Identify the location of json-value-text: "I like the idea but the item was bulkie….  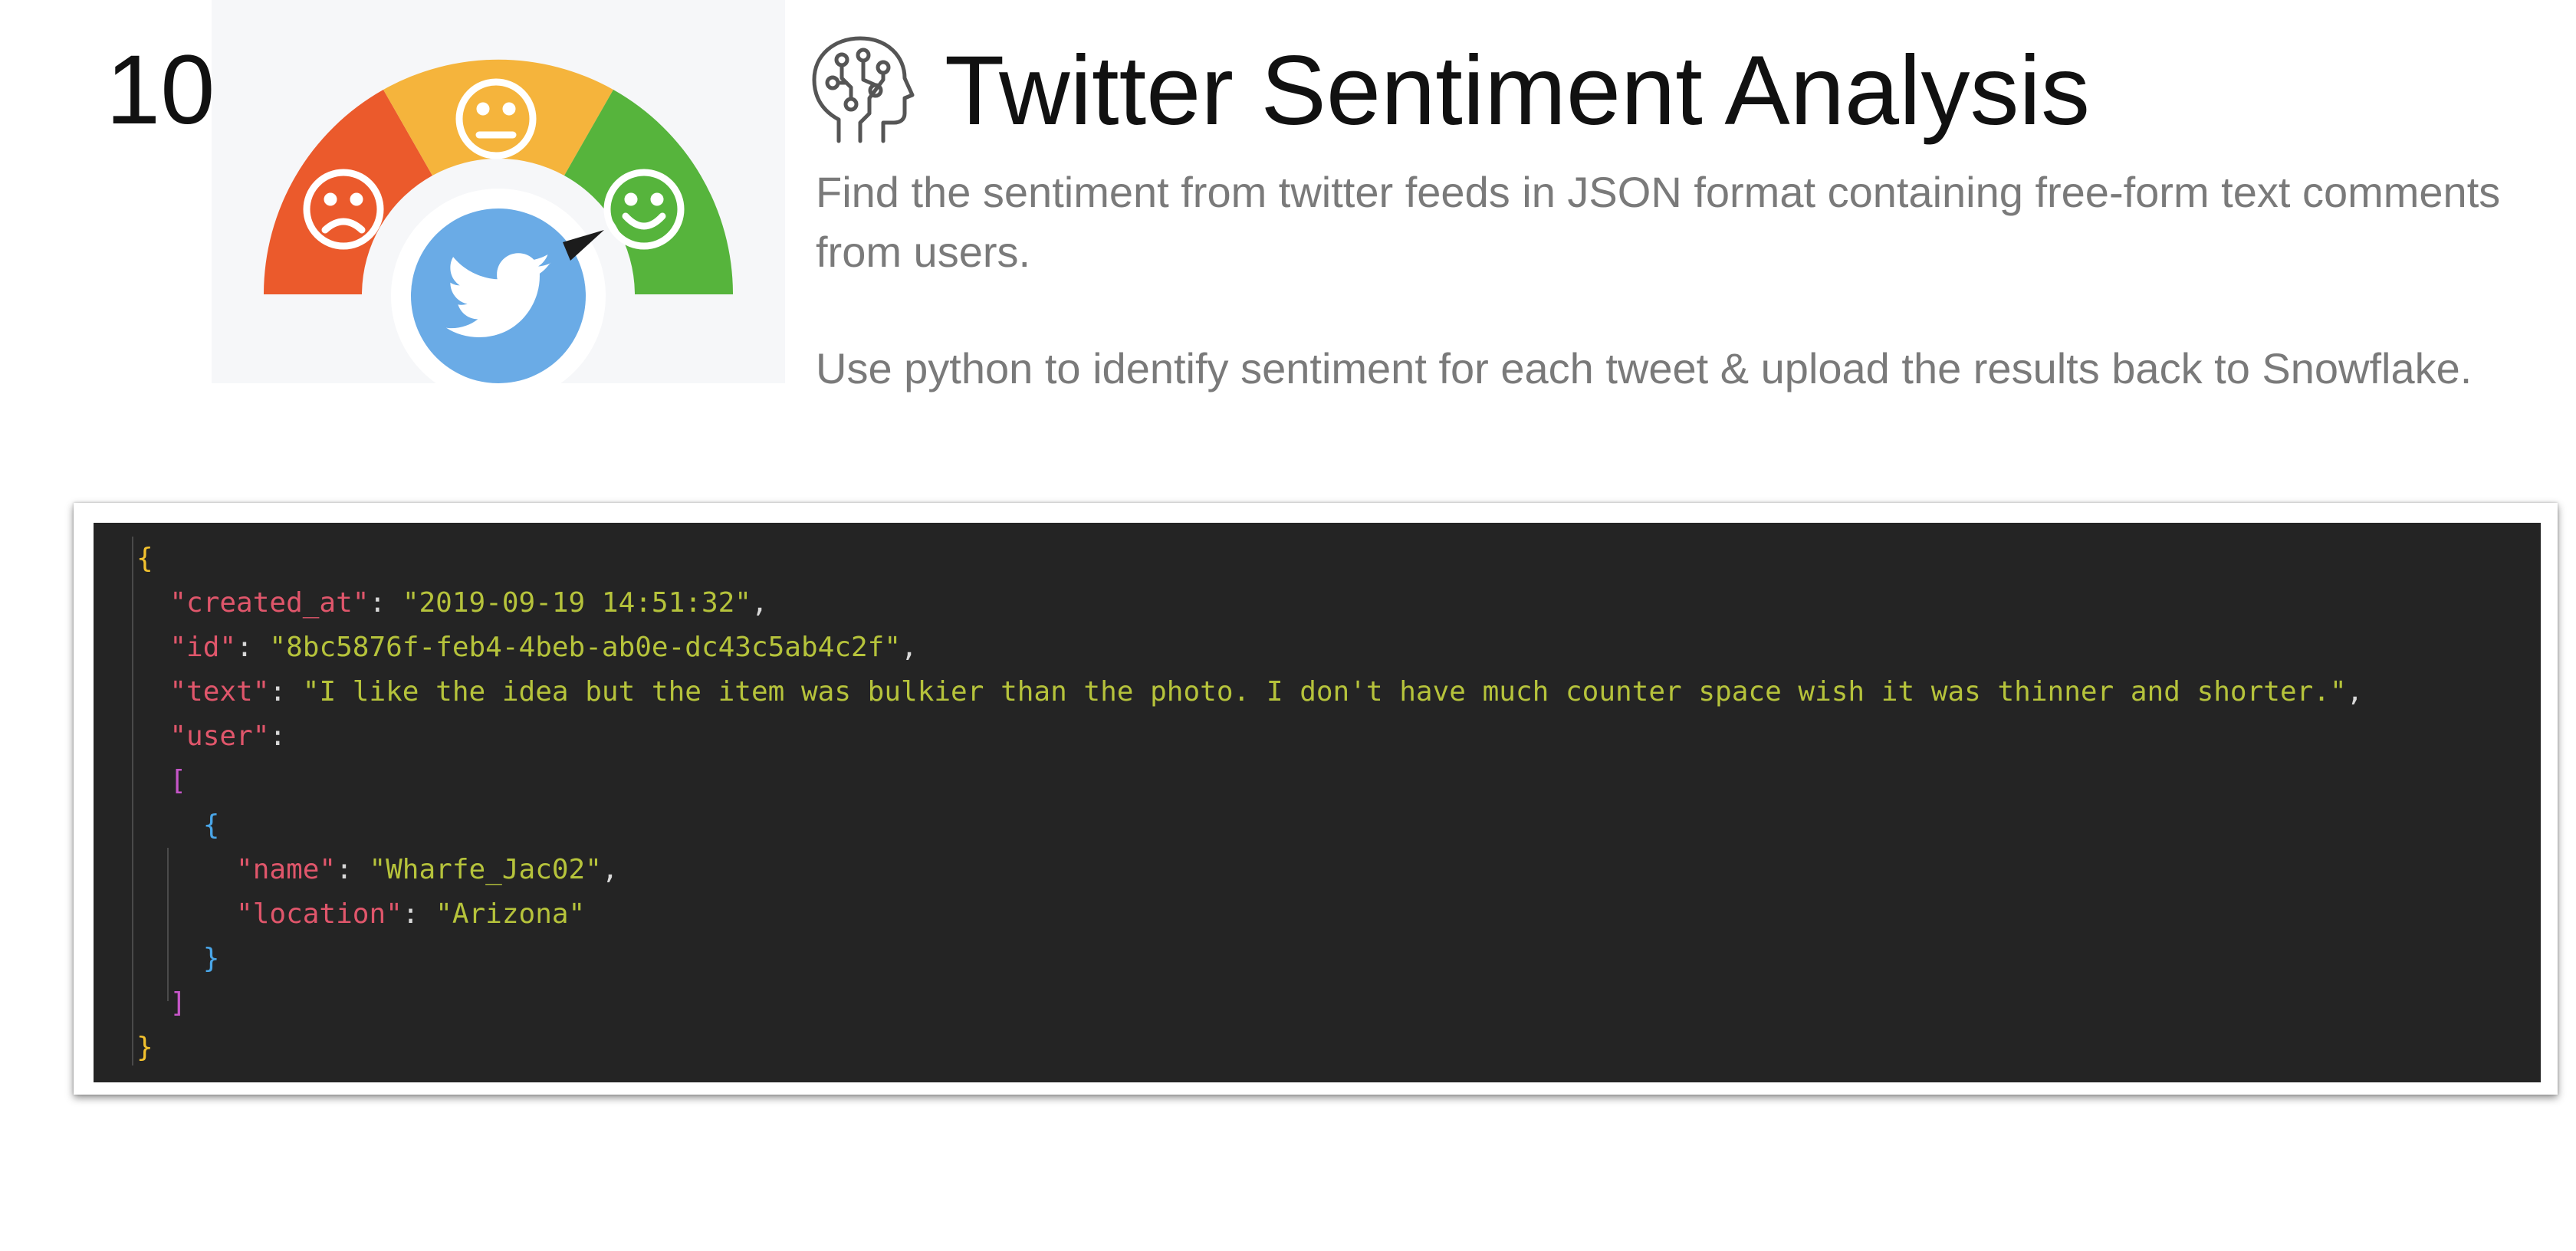
(1325, 692).